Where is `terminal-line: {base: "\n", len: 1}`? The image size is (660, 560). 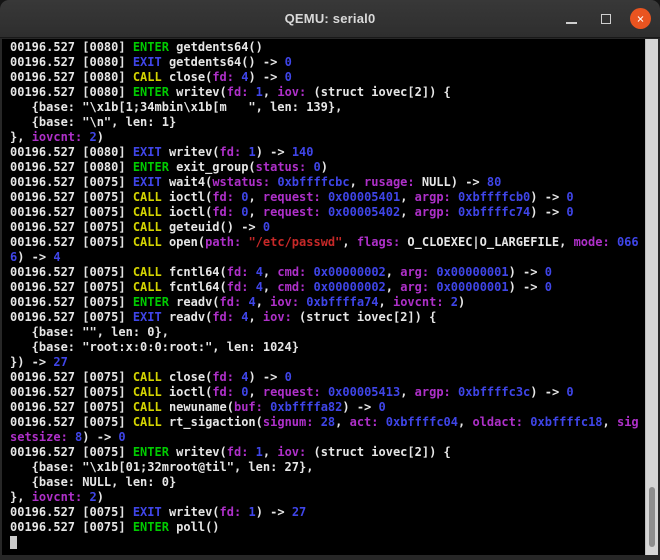
terminal-line: {base: "\n", len: 1} is located at coordinates (93, 122).